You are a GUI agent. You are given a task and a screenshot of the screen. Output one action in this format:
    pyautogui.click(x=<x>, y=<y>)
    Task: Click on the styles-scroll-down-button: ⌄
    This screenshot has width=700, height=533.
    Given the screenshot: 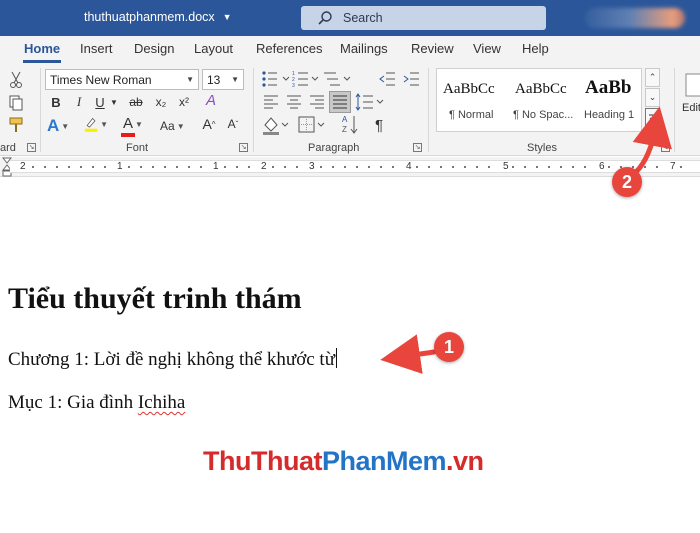 What is the action you would take?
    pyautogui.click(x=652, y=97)
    